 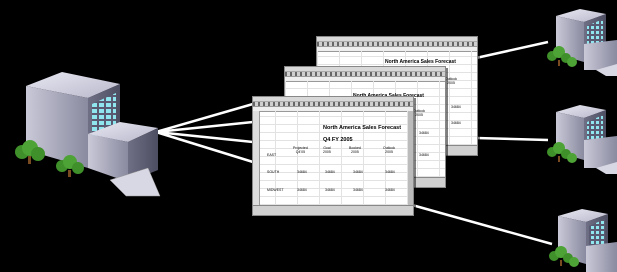 I want to click on sheet-2-col-label: Outlook 2005, so click(x=419, y=113).